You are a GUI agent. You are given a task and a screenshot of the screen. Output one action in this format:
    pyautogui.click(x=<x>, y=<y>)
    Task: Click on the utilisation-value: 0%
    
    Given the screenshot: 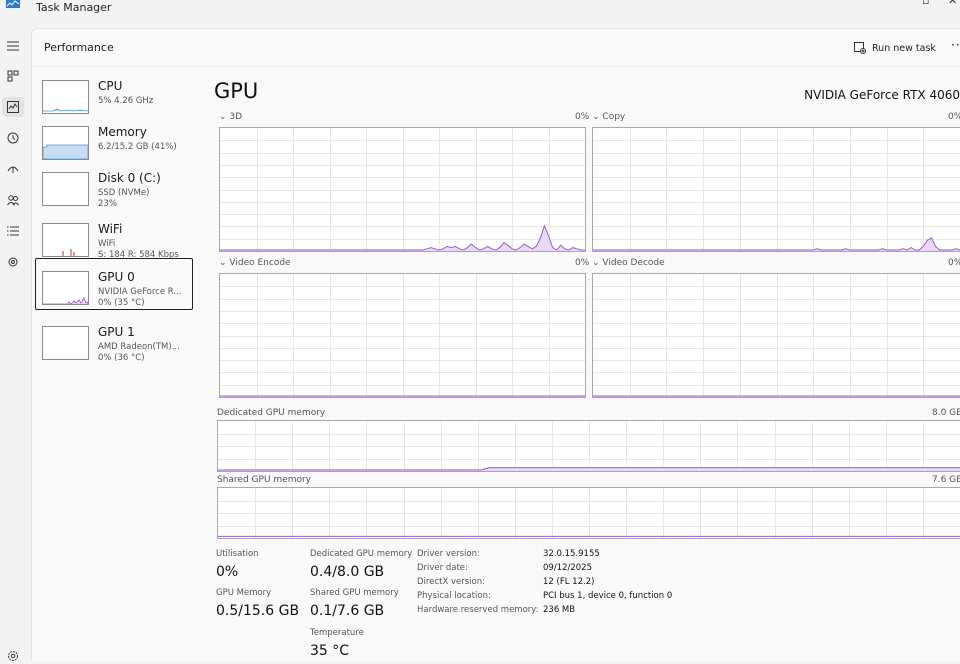 What is the action you would take?
    pyautogui.click(x=227, y=572)
    